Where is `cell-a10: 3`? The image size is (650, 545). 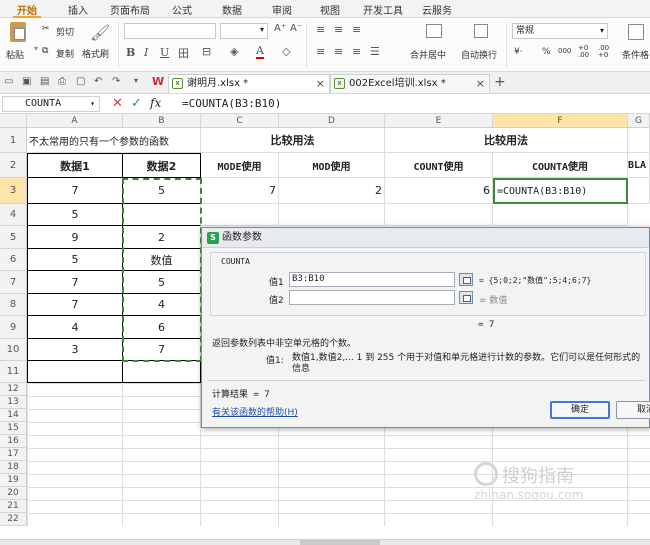
cell-a10: 3 is located at coordinates (75, 350).